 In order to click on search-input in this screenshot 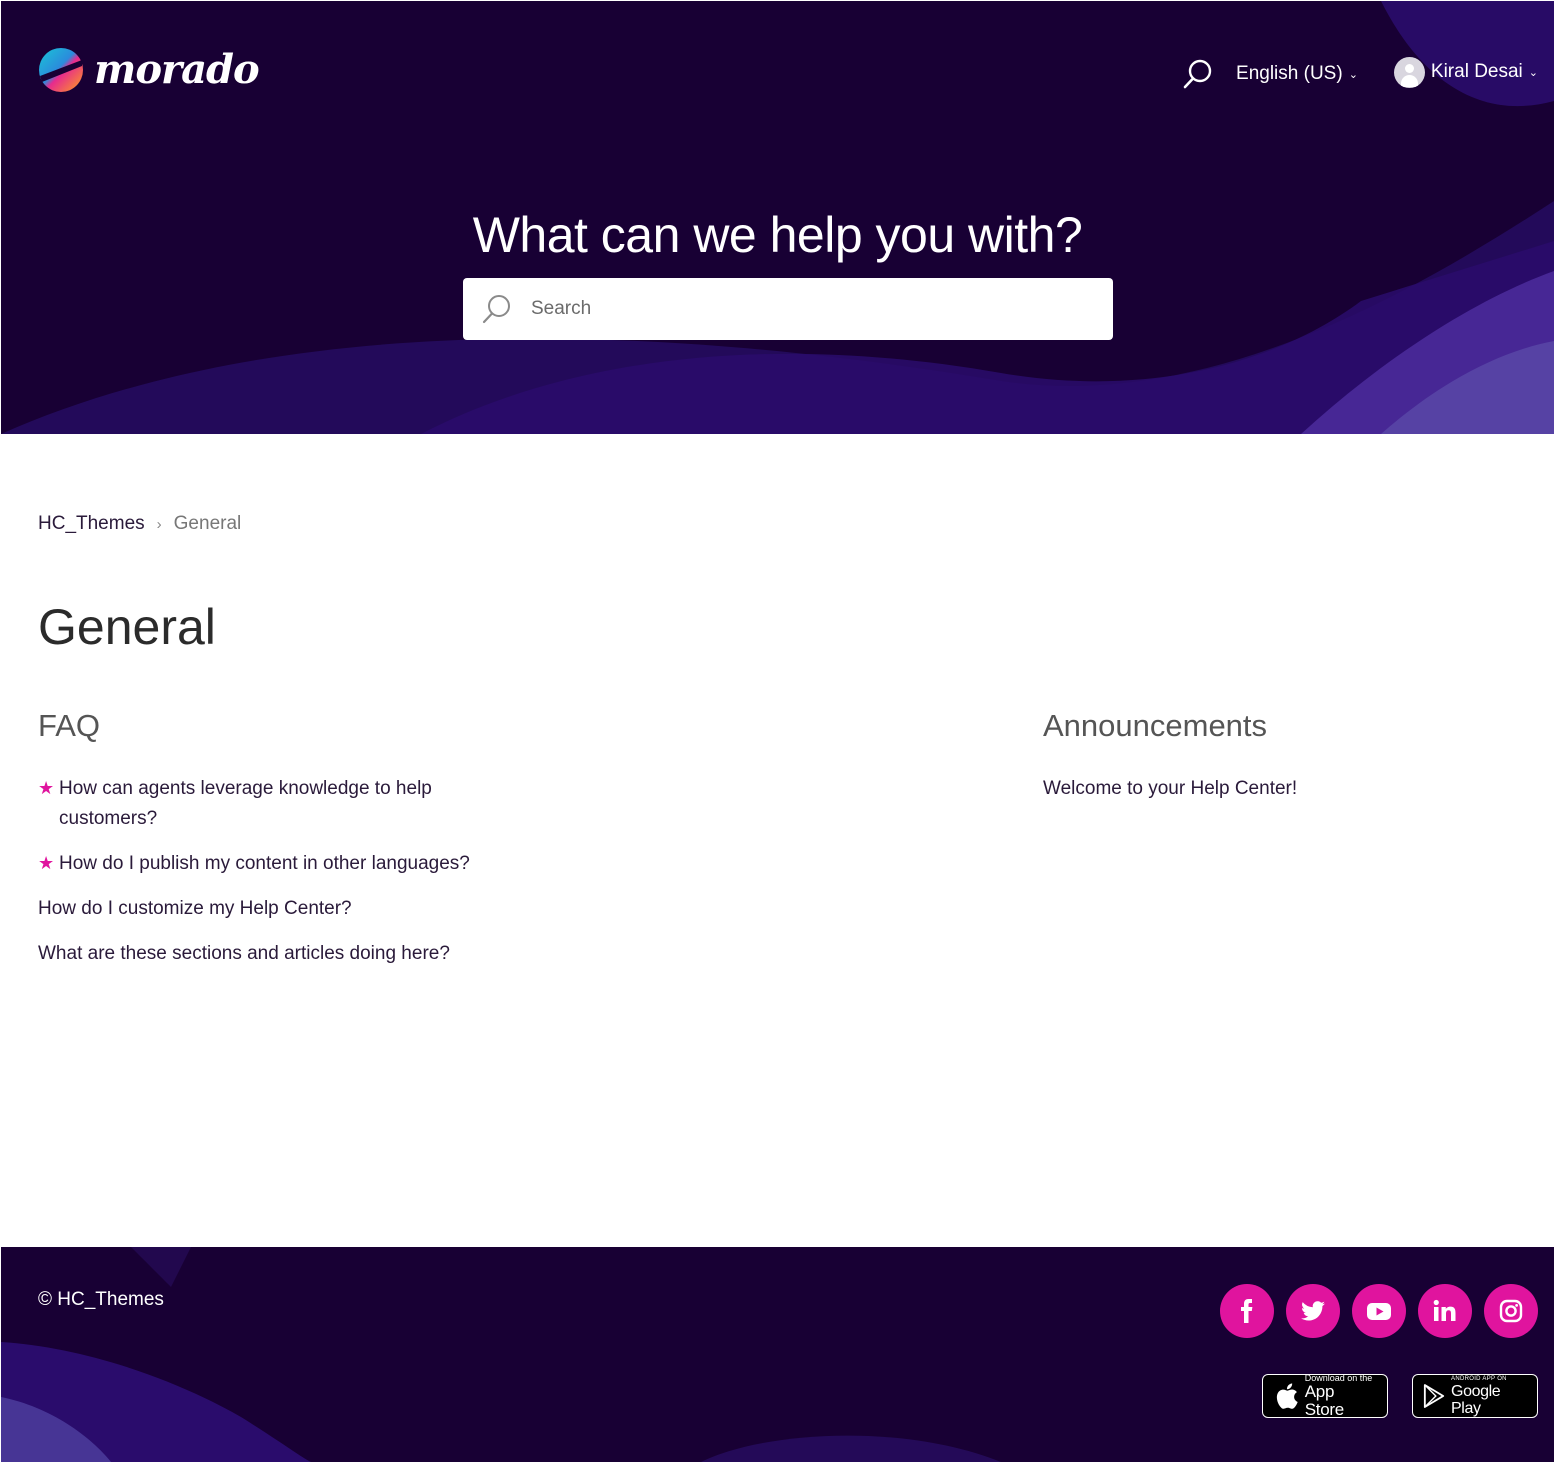, I will do `click(811, 309)`.